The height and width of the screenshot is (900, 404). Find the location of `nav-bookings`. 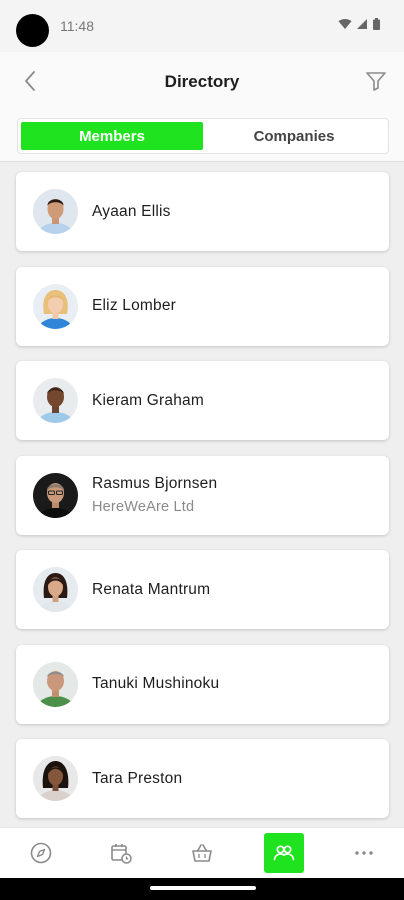

nav-bookings is located at coordinates (121, 853).